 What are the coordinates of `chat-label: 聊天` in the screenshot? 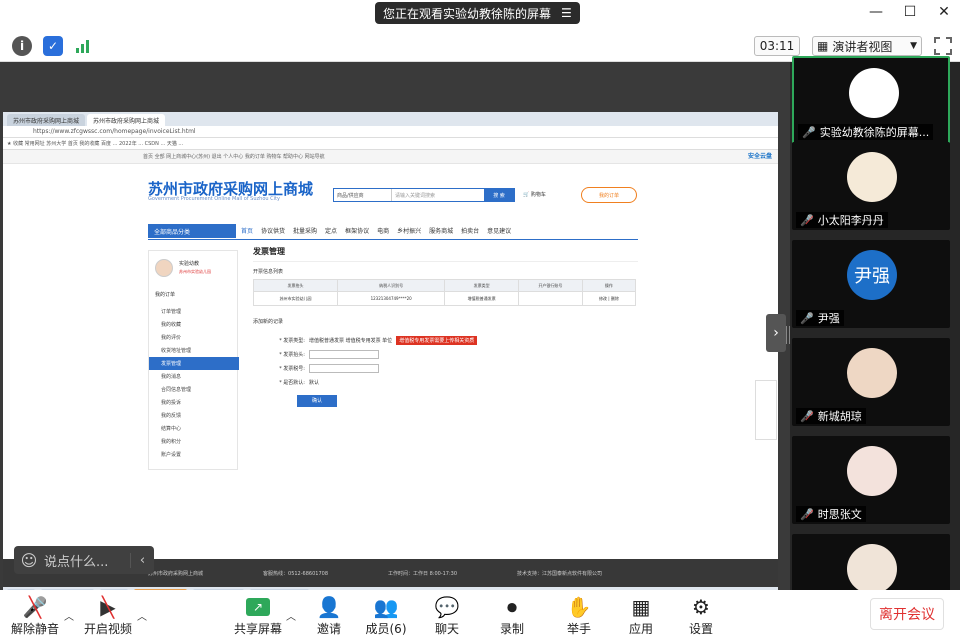 It's located at (446, 629).